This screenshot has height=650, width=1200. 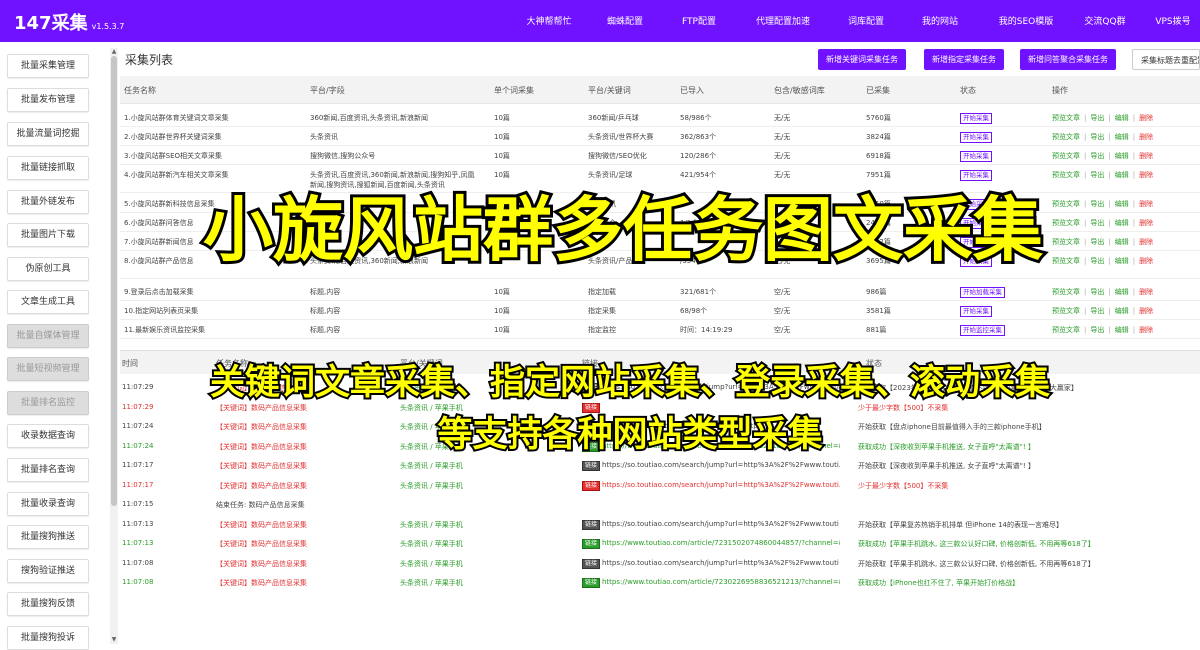 What do you see at coordinates (48, 436) in the screenshot?
I see `sidebar-item-index-query: 收录数据查询` at bounding box center [48, 436].